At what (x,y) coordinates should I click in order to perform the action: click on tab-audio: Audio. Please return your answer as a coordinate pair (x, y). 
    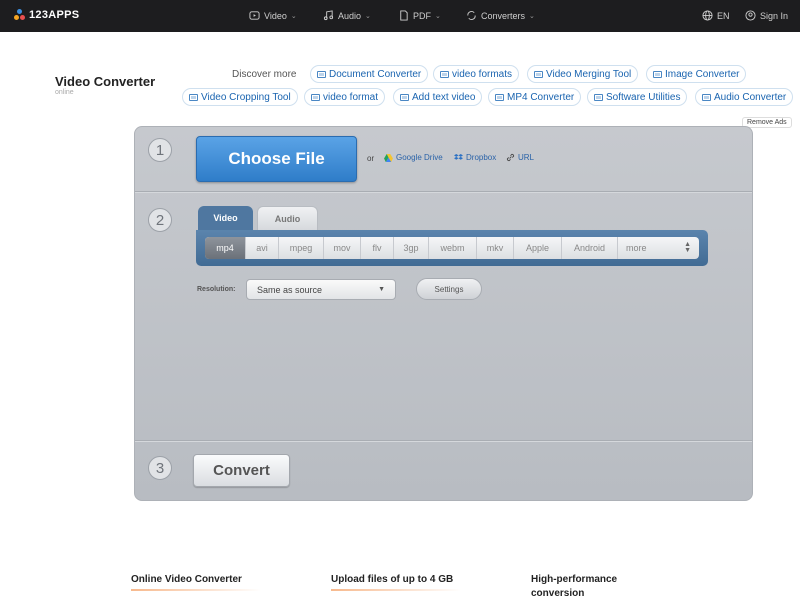
    Looking at the image, I should click on (287, 218).